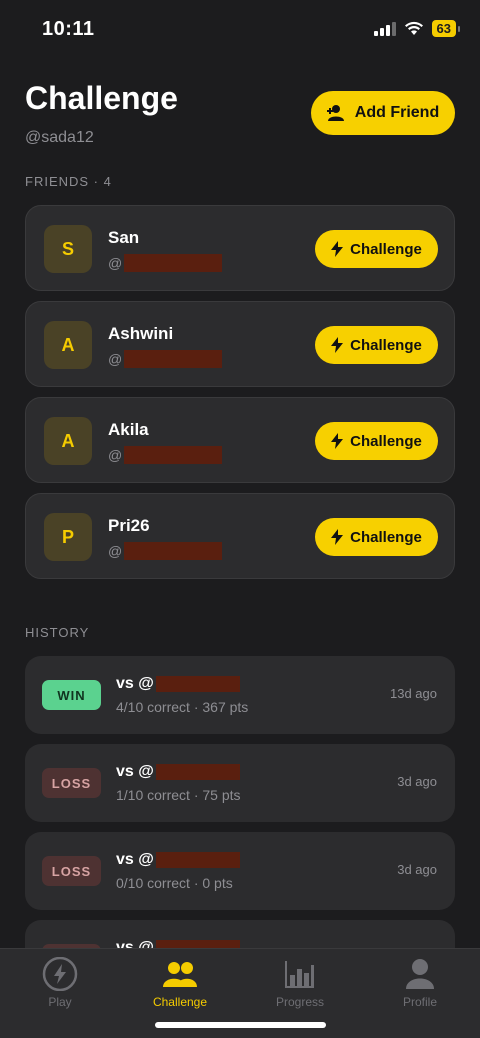 The width and height of the screenshot is (480, 1038). I want to click on tab-profile: Profile, so click(420, 983).